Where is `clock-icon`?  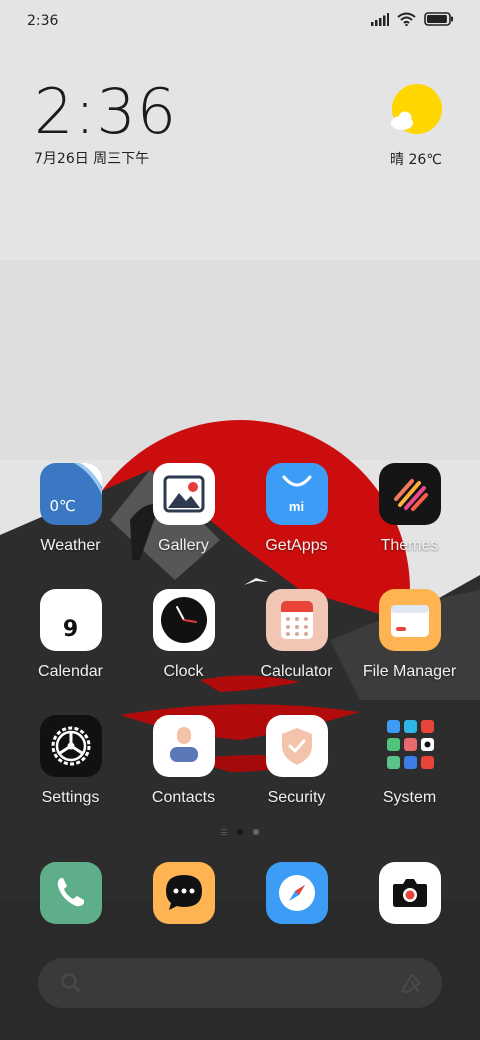
clock-icon is located at coordinates (183, 620).